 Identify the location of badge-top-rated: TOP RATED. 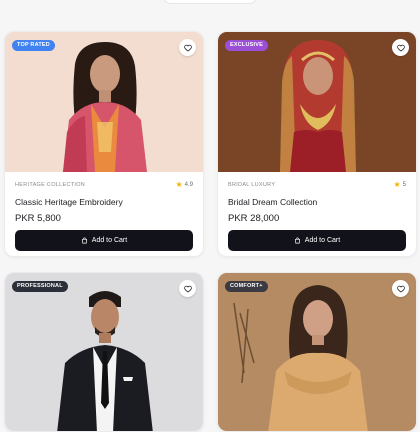
(33, 45).